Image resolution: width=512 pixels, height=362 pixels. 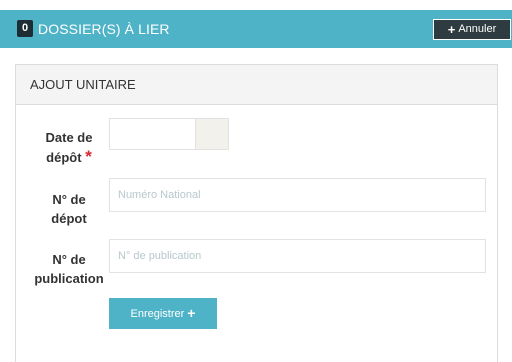 I want to click on page-title: DOSSIER(S) À LIER, so click(x=104, y=29).